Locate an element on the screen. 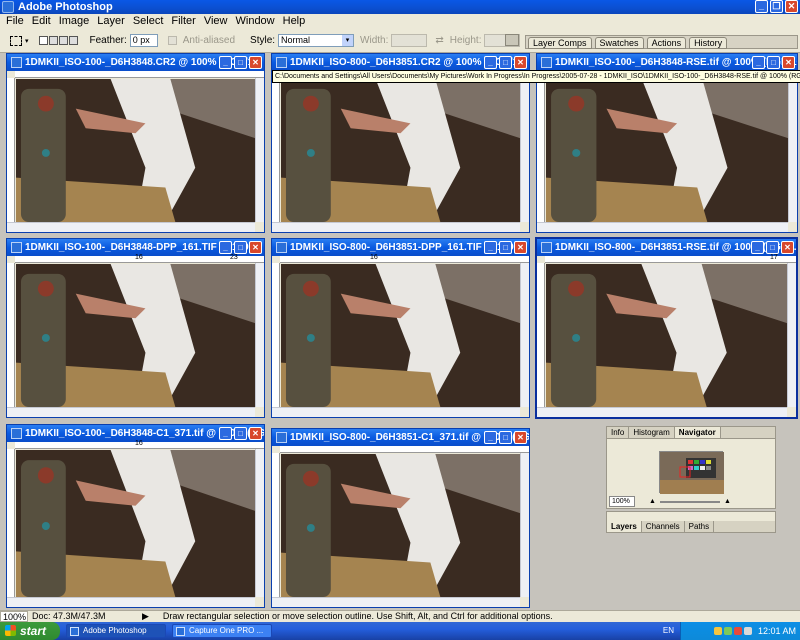 The height and width of the screenshot is (640, 800). language-indicator: EN is located at coordinates (668, 630).